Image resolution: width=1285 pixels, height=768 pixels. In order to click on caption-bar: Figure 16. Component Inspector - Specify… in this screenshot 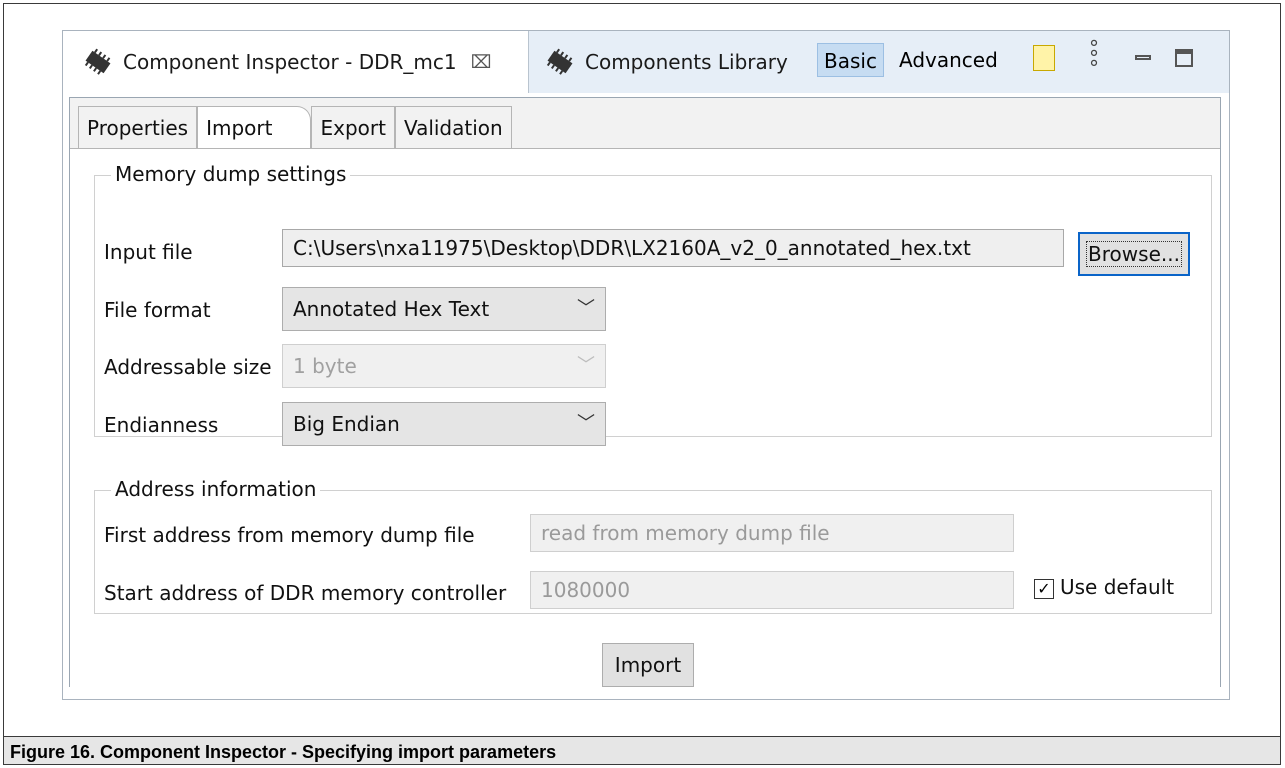, I will do `click(642, 750)`.